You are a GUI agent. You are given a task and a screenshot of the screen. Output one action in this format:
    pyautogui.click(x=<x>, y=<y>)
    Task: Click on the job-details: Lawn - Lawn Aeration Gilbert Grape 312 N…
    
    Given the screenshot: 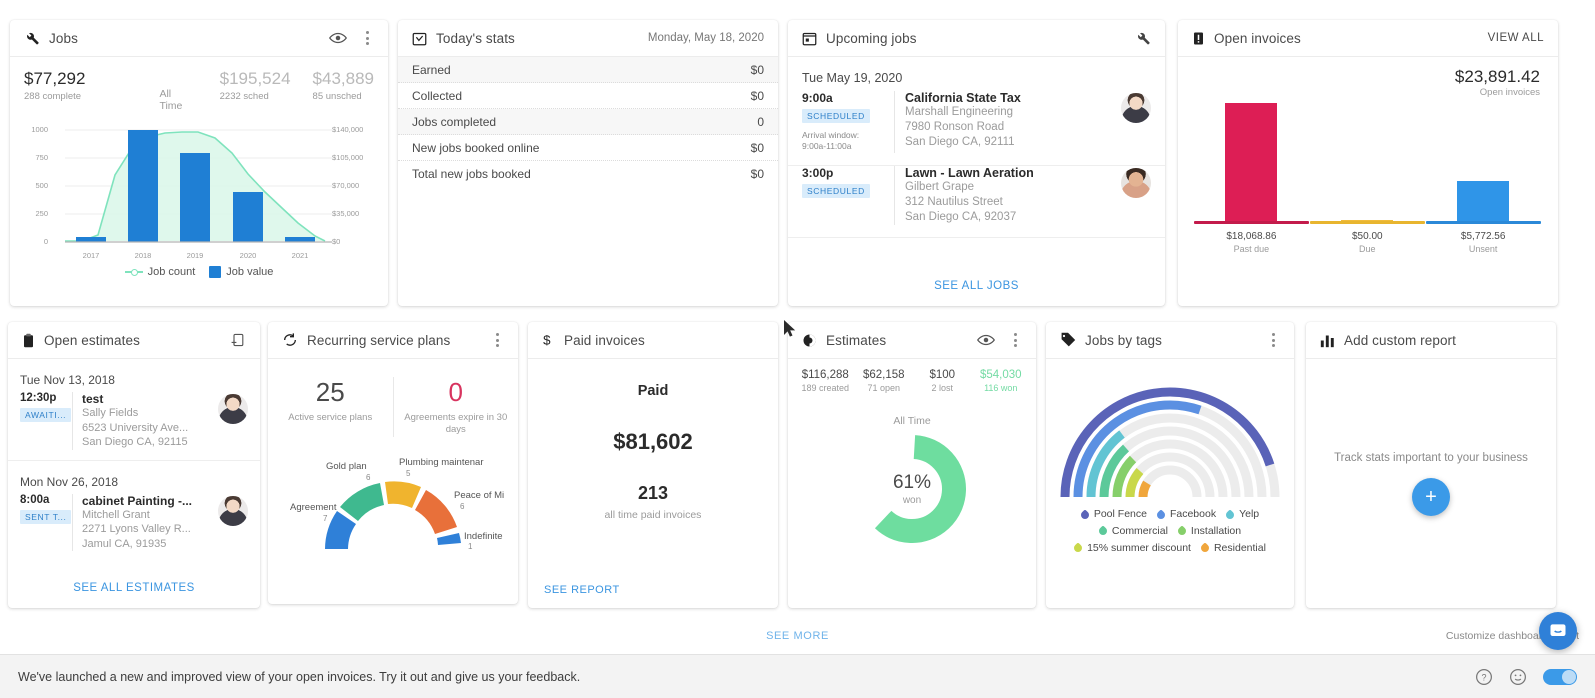 What is the action you would take?
    pyautogui.click(x=1003, y=195)
    